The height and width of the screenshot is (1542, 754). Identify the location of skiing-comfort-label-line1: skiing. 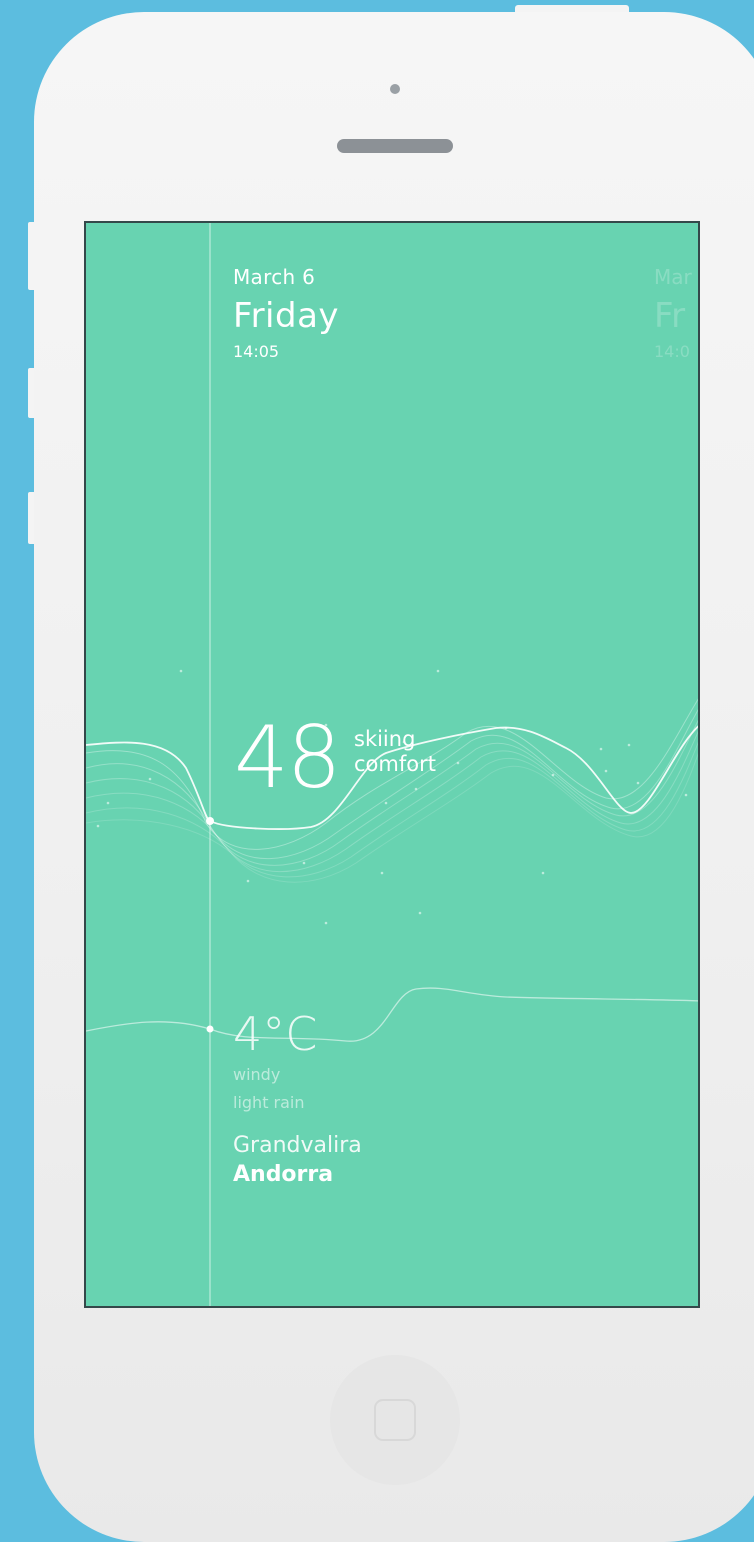
(385, 739).